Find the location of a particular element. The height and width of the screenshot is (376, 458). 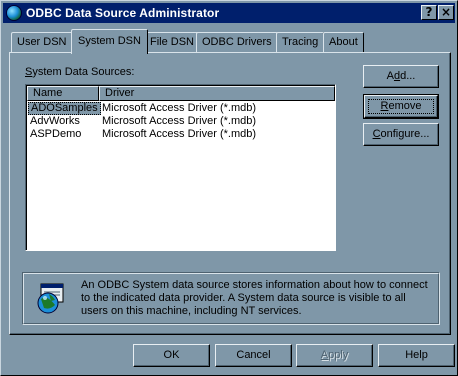

column-header-name: Name is located at coordinates (63, 93).